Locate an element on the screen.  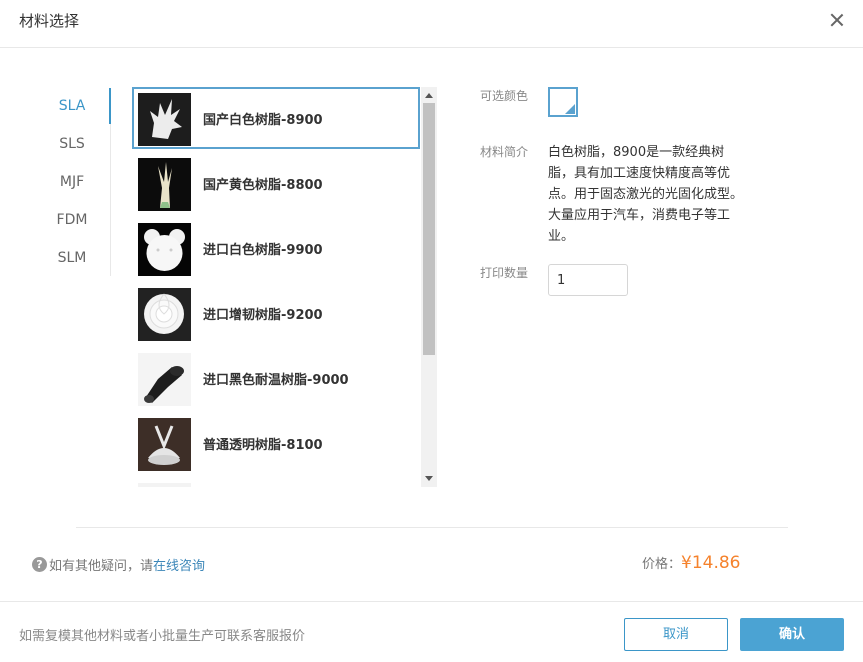
question-icon: ? is located at coordinates (39, 564).